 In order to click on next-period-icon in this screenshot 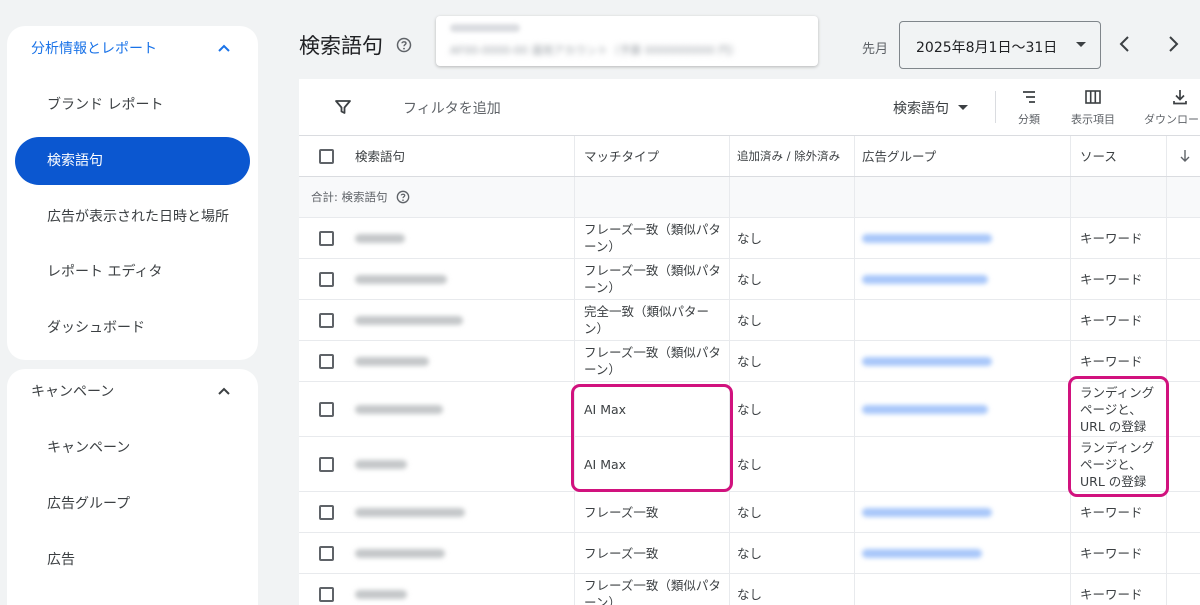, I will do `click(1173, 44)`.